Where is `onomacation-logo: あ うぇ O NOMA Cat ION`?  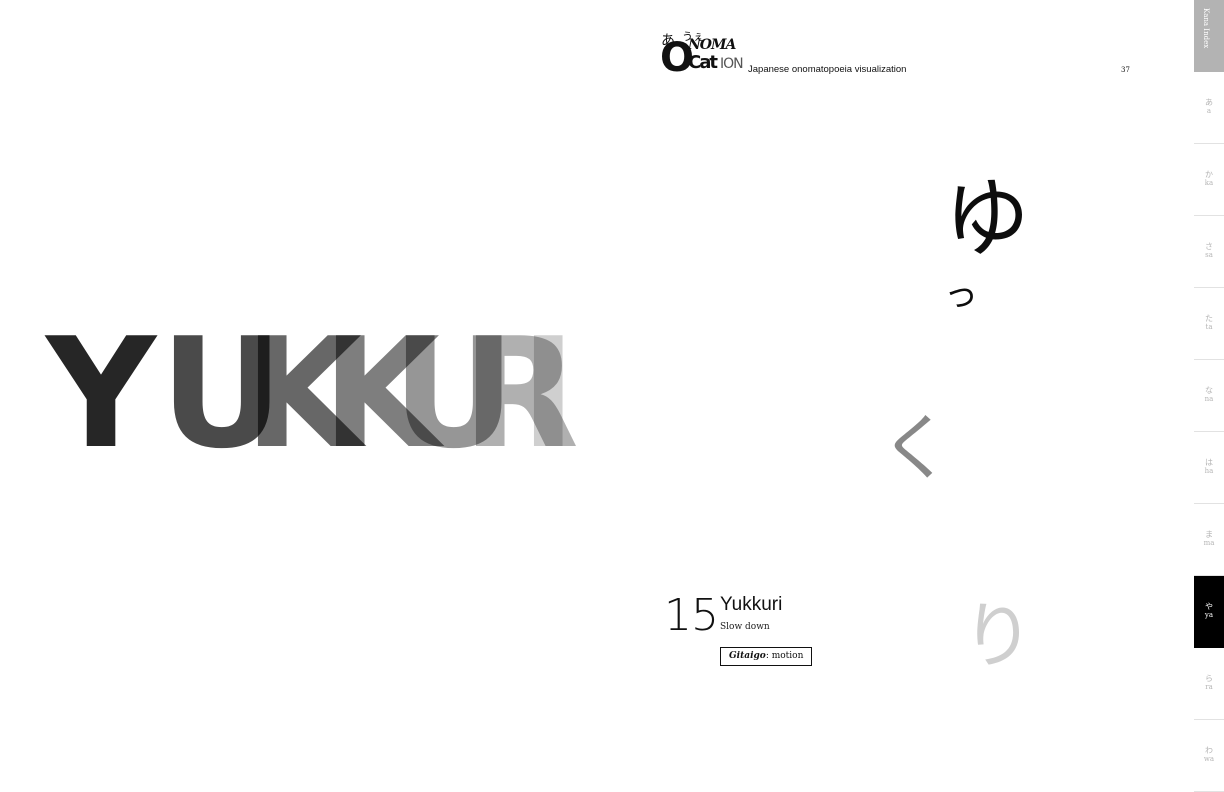
onomacation-logo: あ うぇ O NOMA Cat ION is located at coordinates (702, 54).